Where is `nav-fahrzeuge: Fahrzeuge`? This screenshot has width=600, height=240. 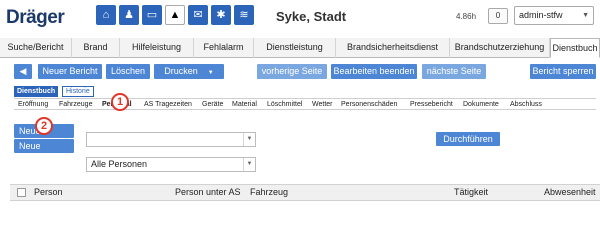 nav-fahrzeuge: Fahrzeuge is located at coordinates (75, 104).